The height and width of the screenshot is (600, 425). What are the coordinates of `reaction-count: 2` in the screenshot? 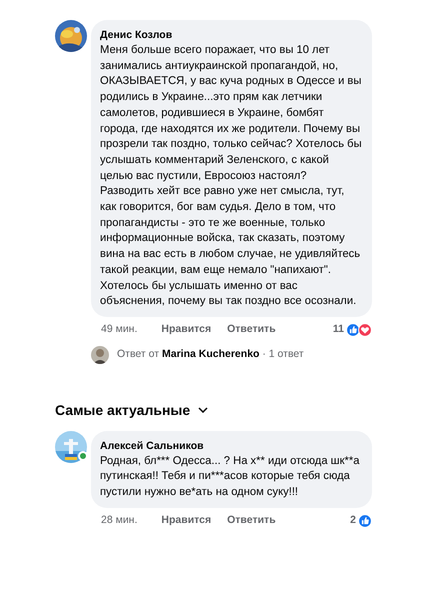 It's located at (353, 520).